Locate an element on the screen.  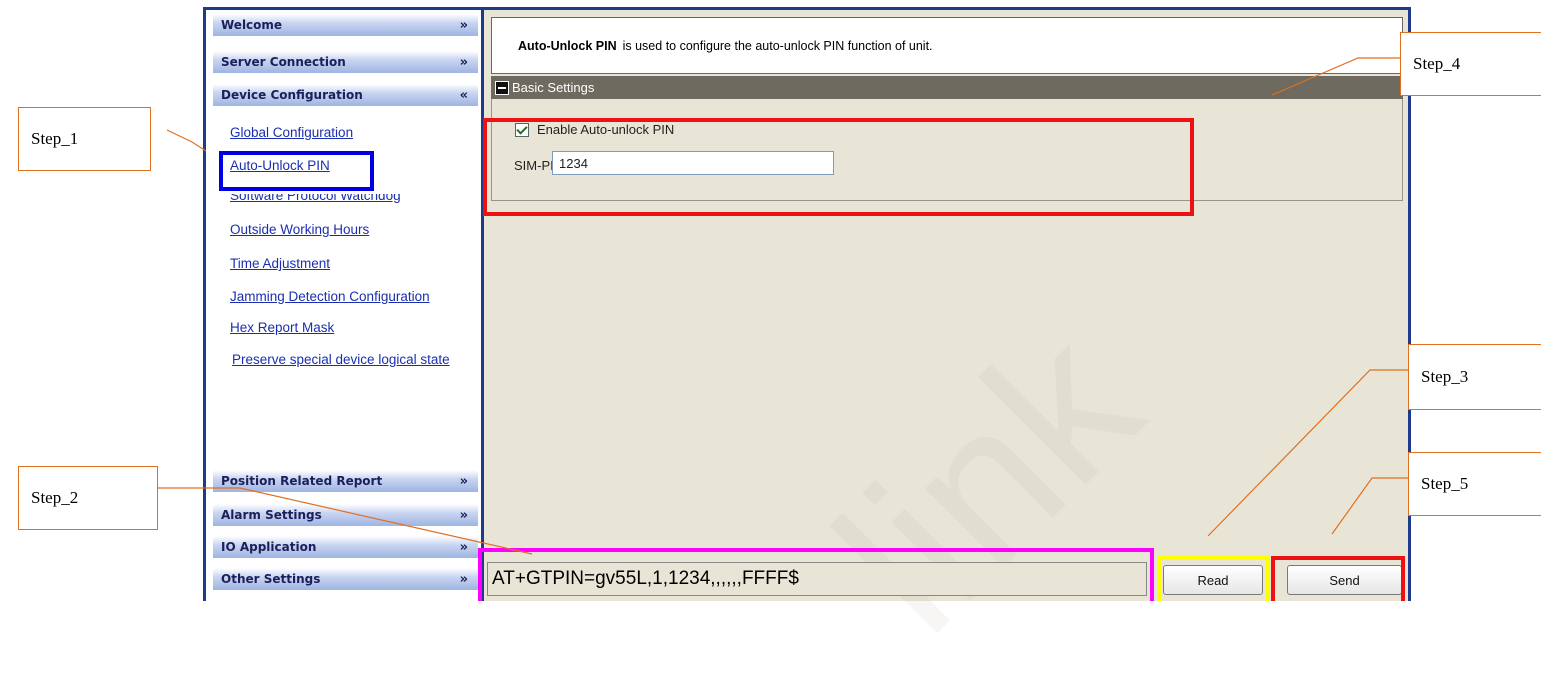
sidebar-item-hex-report-mask: Hex Report Mask is located at coordinates (282, 327).